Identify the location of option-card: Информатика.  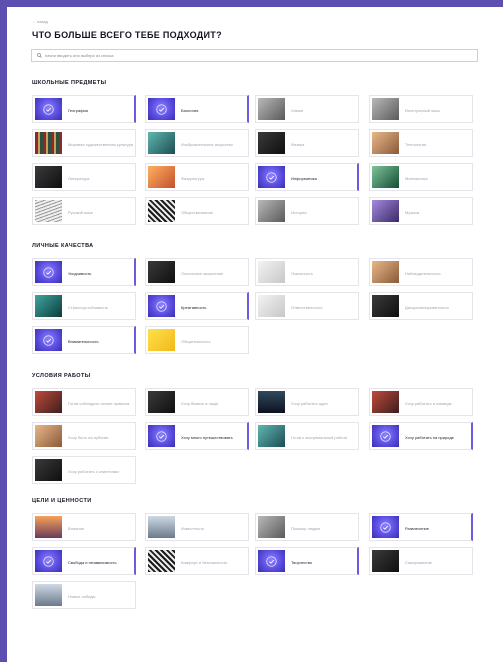
(307, 177).